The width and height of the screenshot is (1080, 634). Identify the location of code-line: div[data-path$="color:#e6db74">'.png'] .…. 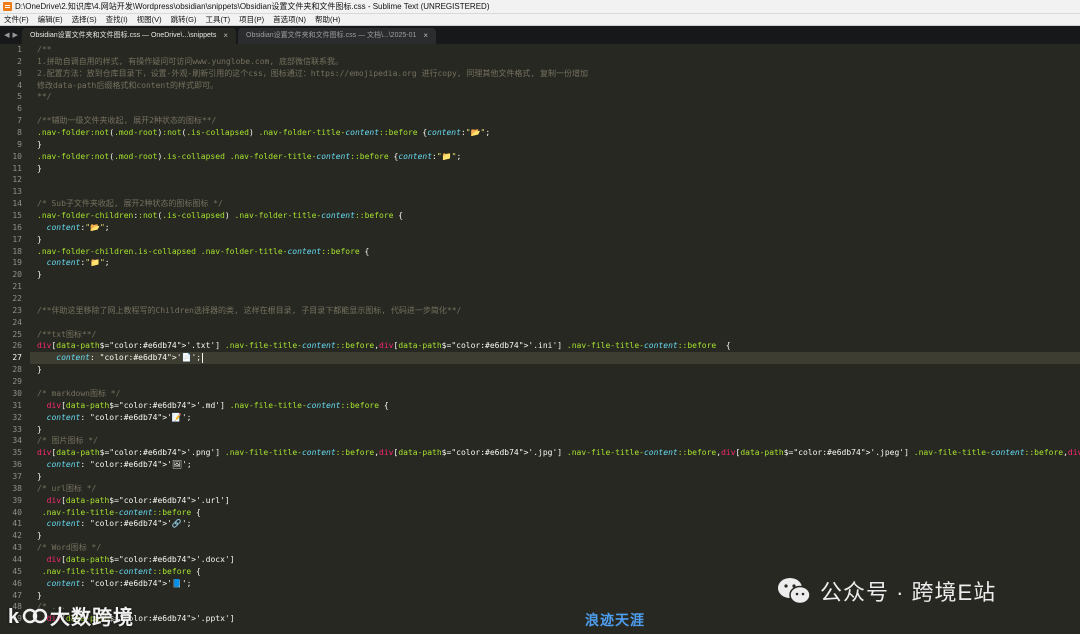
(558, 453).